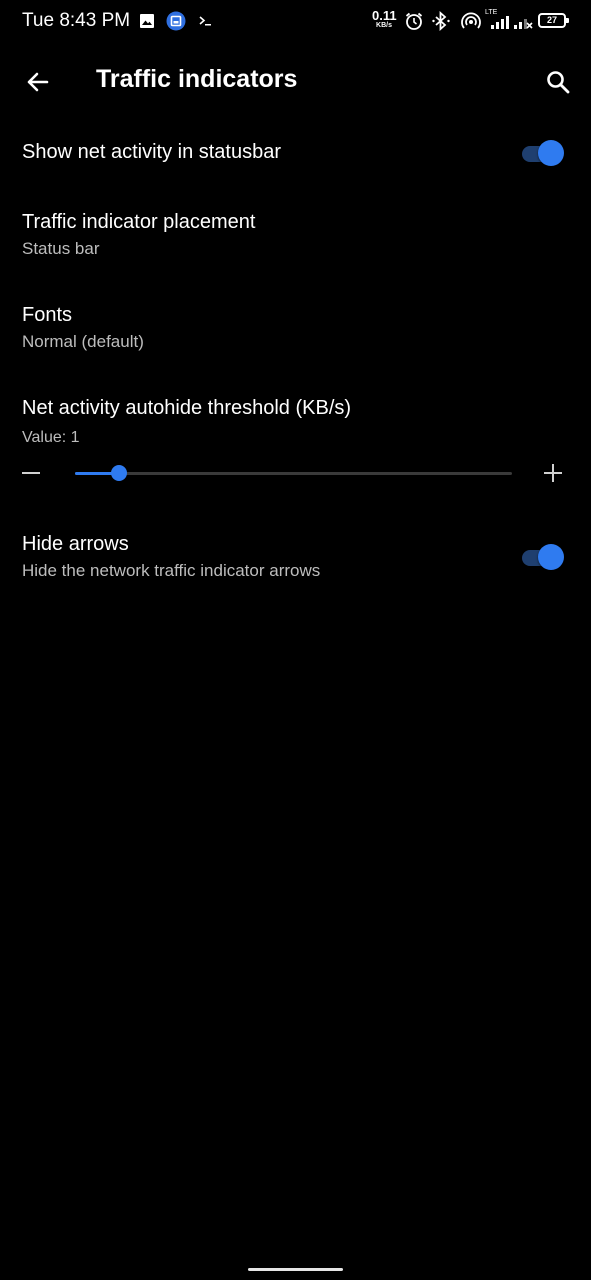  Describe the element at coordinates (139, 222) in the screenshot. I see `pref-title: Traffic indicator placement` at that location.